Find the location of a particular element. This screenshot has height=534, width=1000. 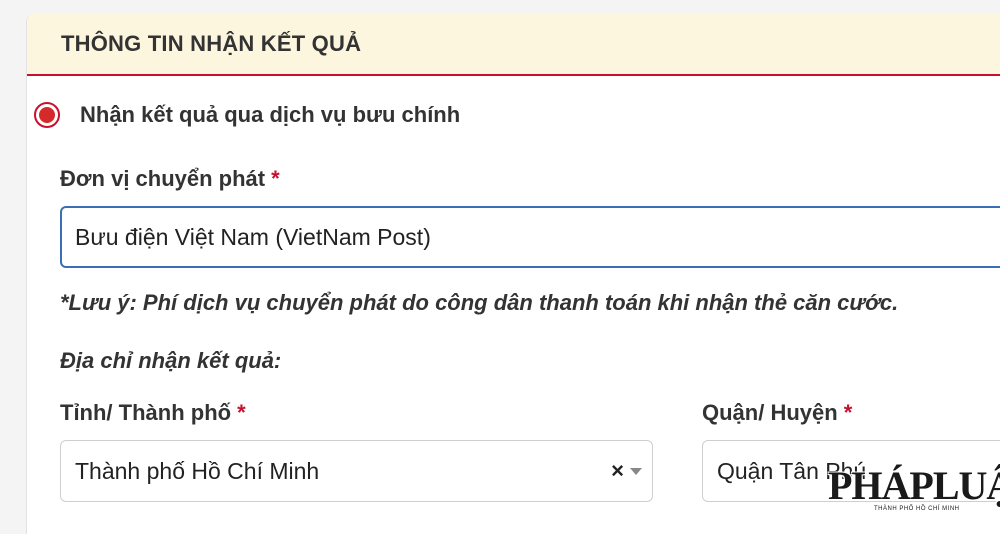

province-select: Thành phố Hồ Chí Minh × is located at coordinates (356, 471).